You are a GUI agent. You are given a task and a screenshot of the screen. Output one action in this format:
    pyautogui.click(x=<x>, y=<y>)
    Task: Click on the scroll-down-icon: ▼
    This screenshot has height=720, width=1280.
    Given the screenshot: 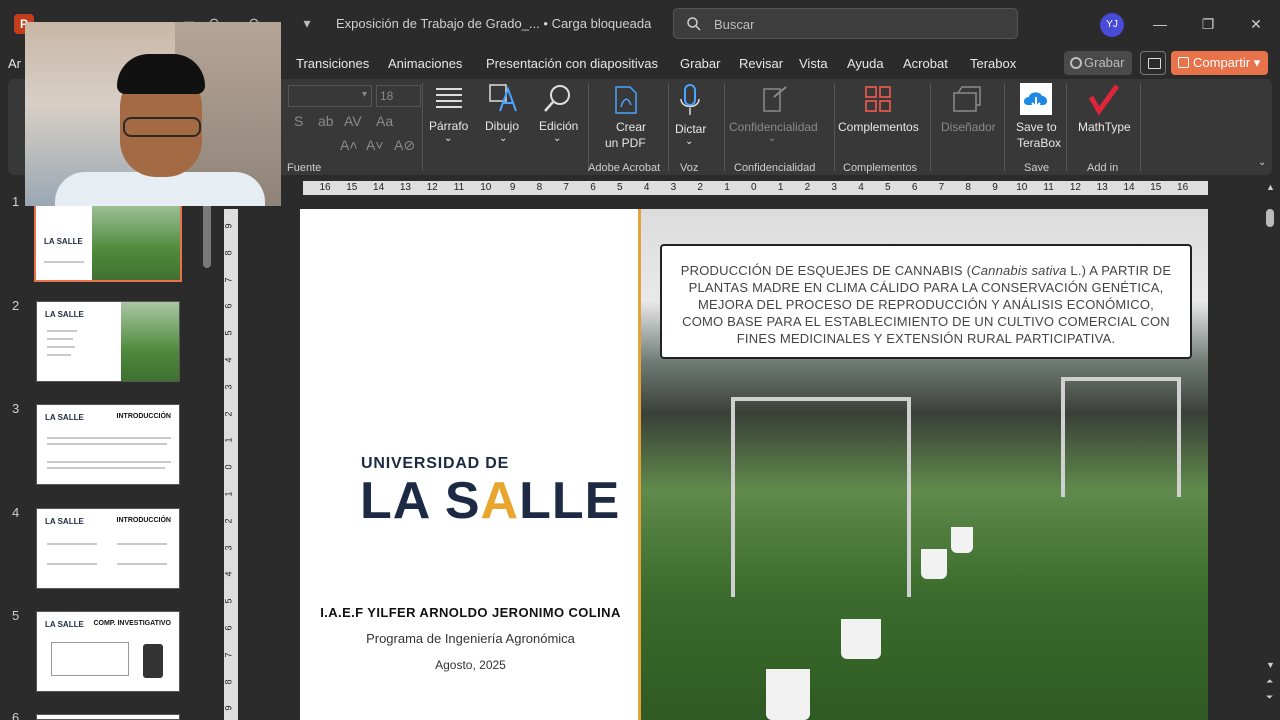 What is the action you would take?
    pyautogui.click(x=1270, y=665)
    